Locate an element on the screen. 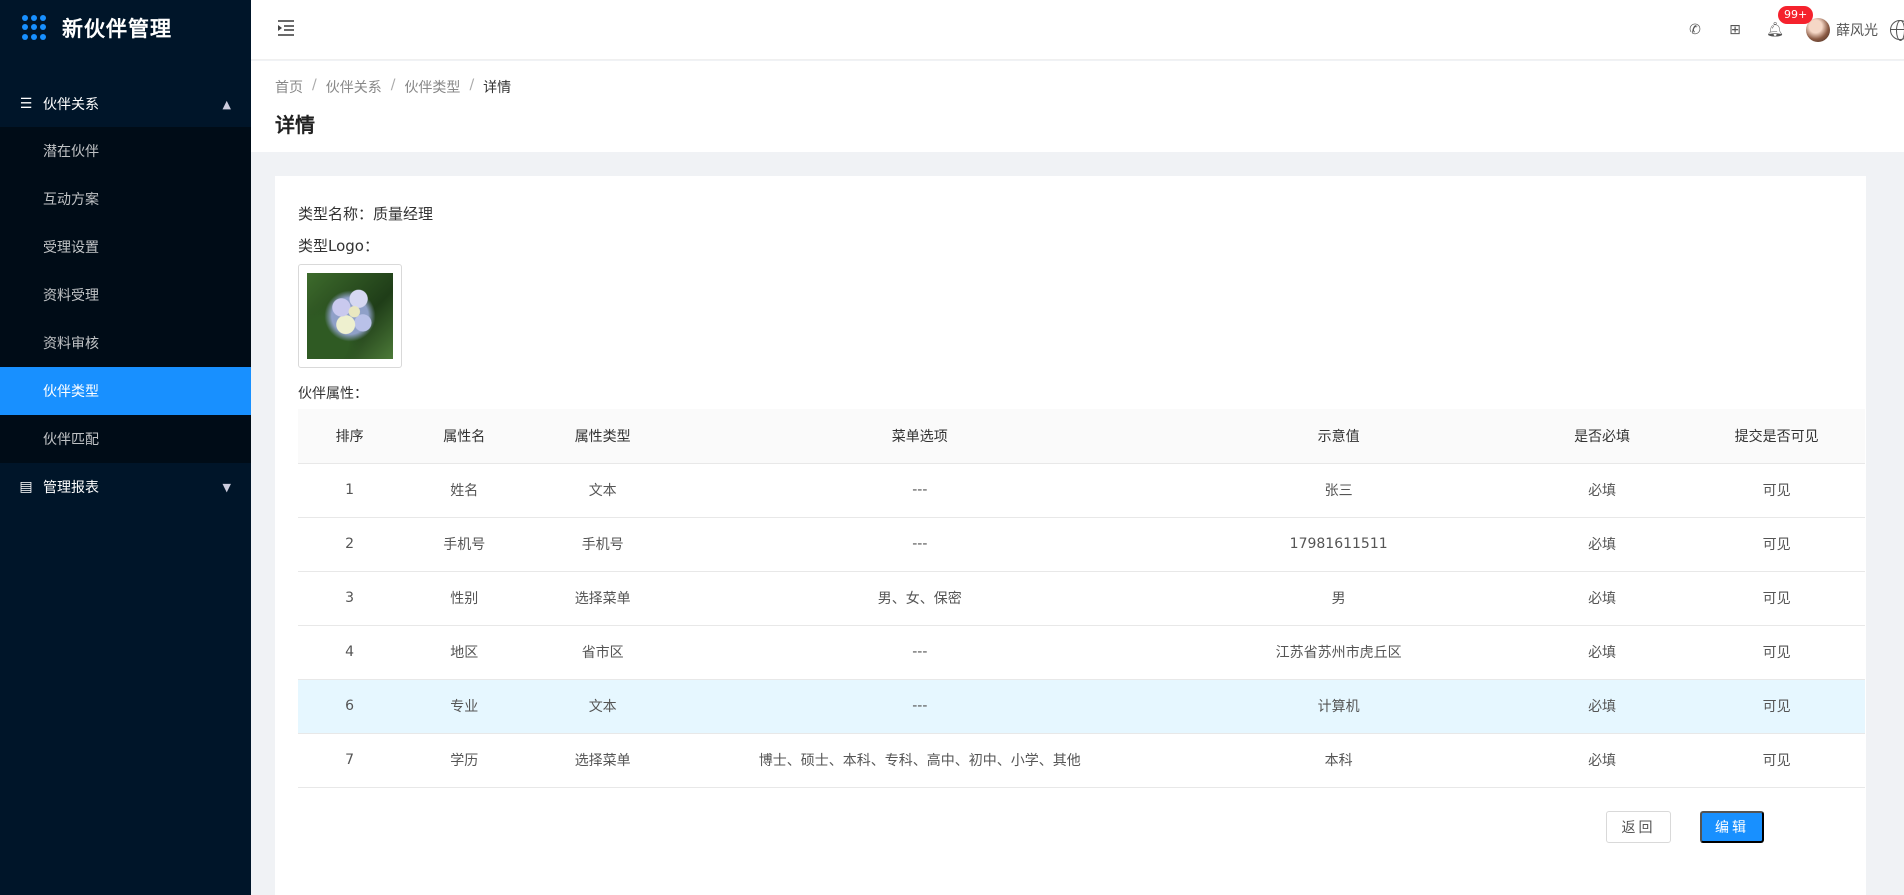  col-header-attr-type: 属性类型 is located at coordinates (603, 436).